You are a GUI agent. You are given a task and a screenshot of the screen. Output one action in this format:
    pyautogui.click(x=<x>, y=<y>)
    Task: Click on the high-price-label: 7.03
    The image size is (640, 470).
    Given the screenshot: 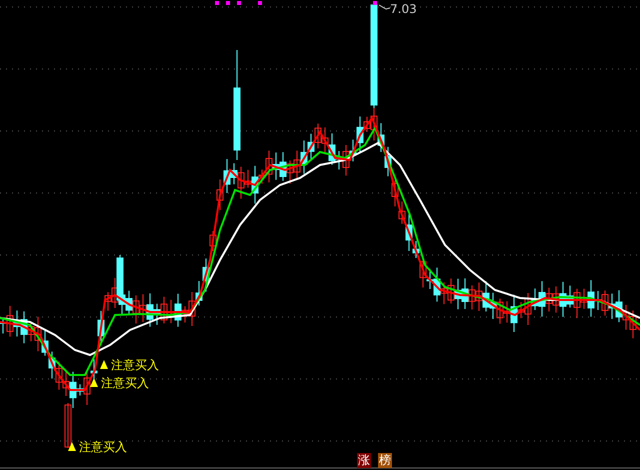 What is the action you would take?
    pyautogui.click(x=403, y=9)
    